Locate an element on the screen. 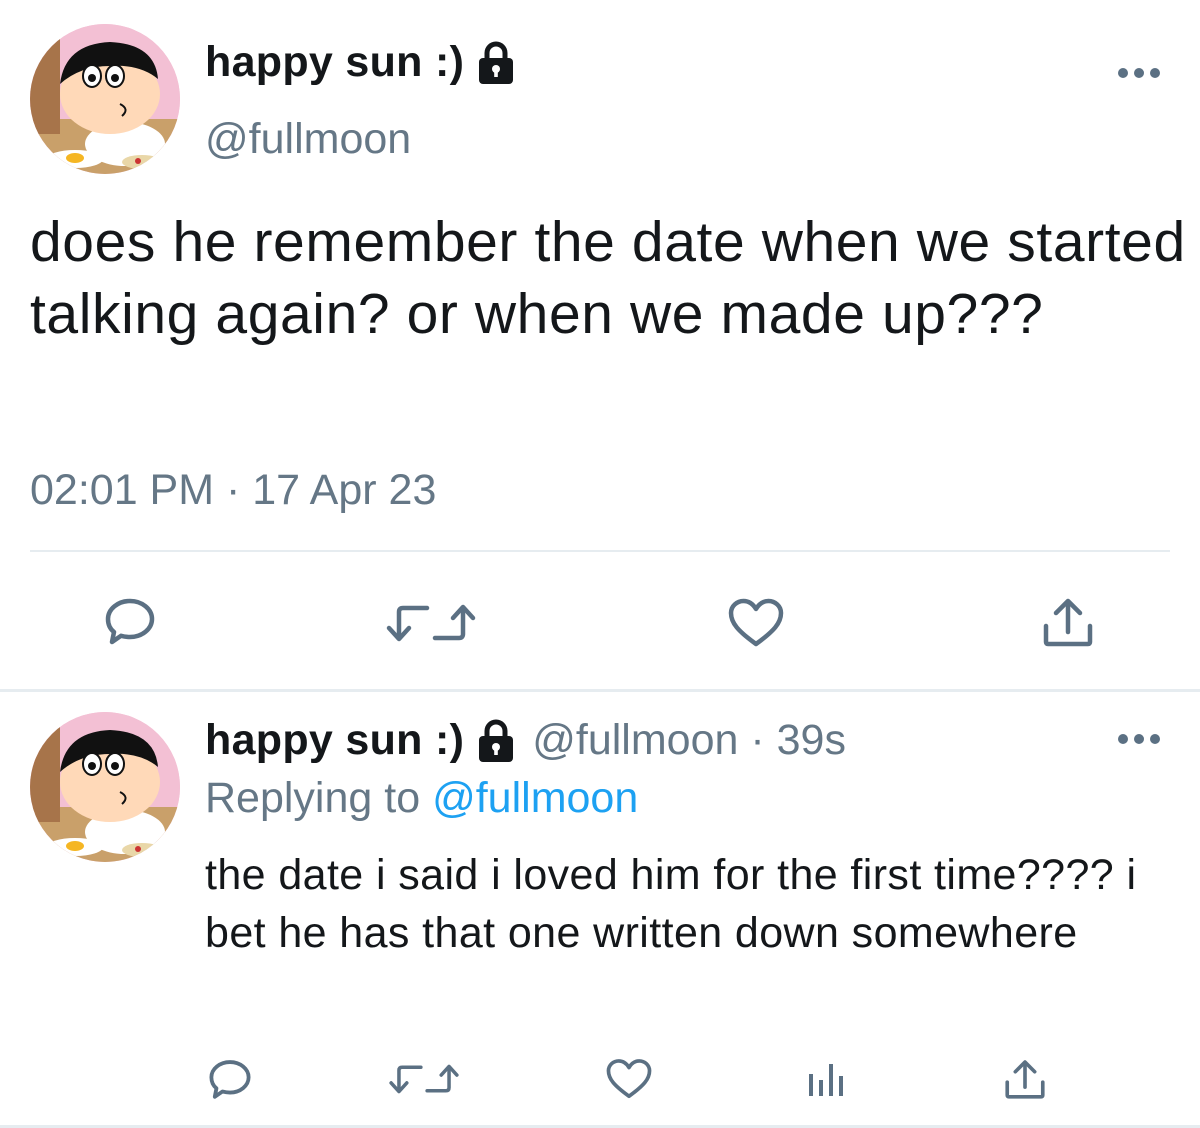 The width and height of the screenshot is (1200, 1128). author-row: happy sun :) is located at coordinates (360, 62).